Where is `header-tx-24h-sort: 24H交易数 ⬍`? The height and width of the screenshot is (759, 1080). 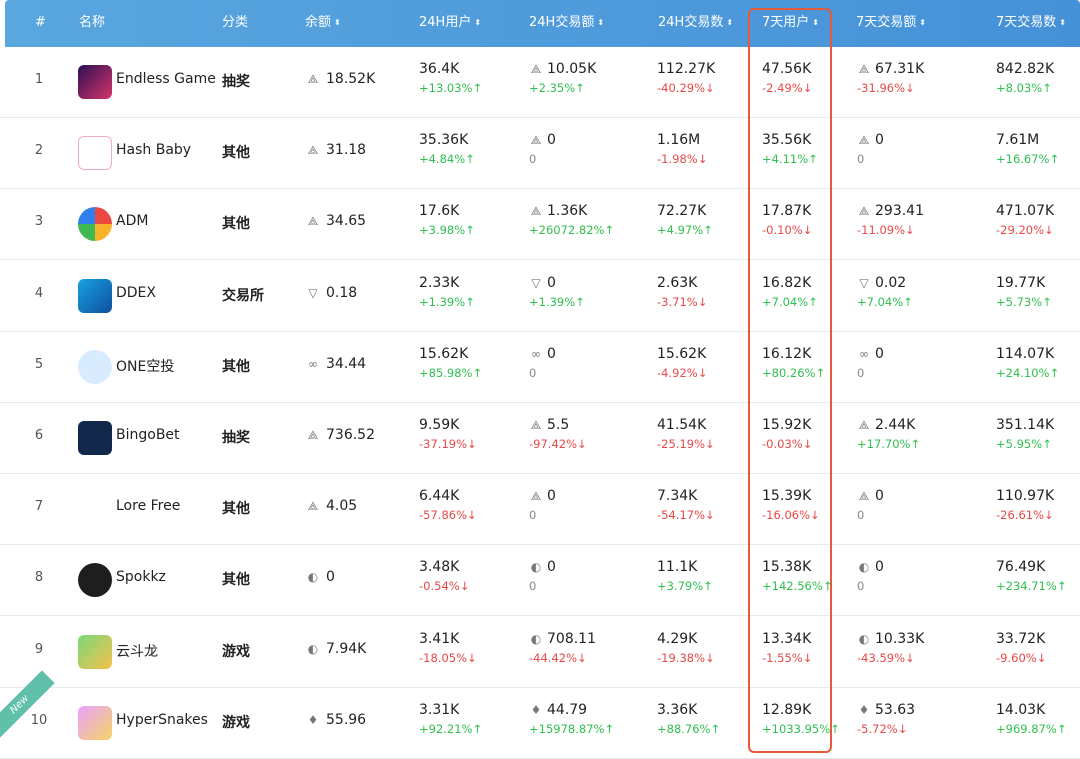
header-tx-24h-sort: 24H交易数 ⬍ is located at coordinates (695, 23).